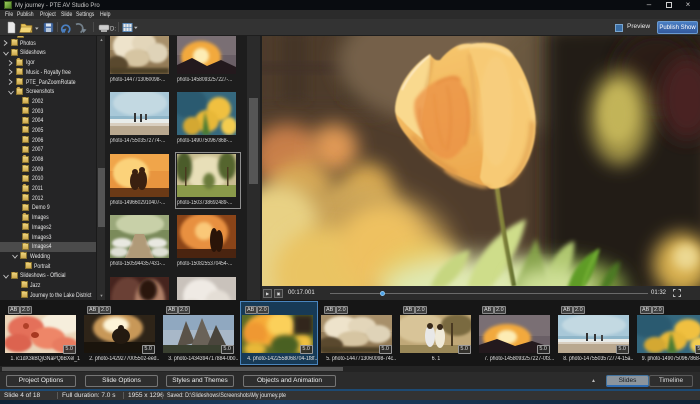  I want to click on svg-text: D:, so click(113, 30).